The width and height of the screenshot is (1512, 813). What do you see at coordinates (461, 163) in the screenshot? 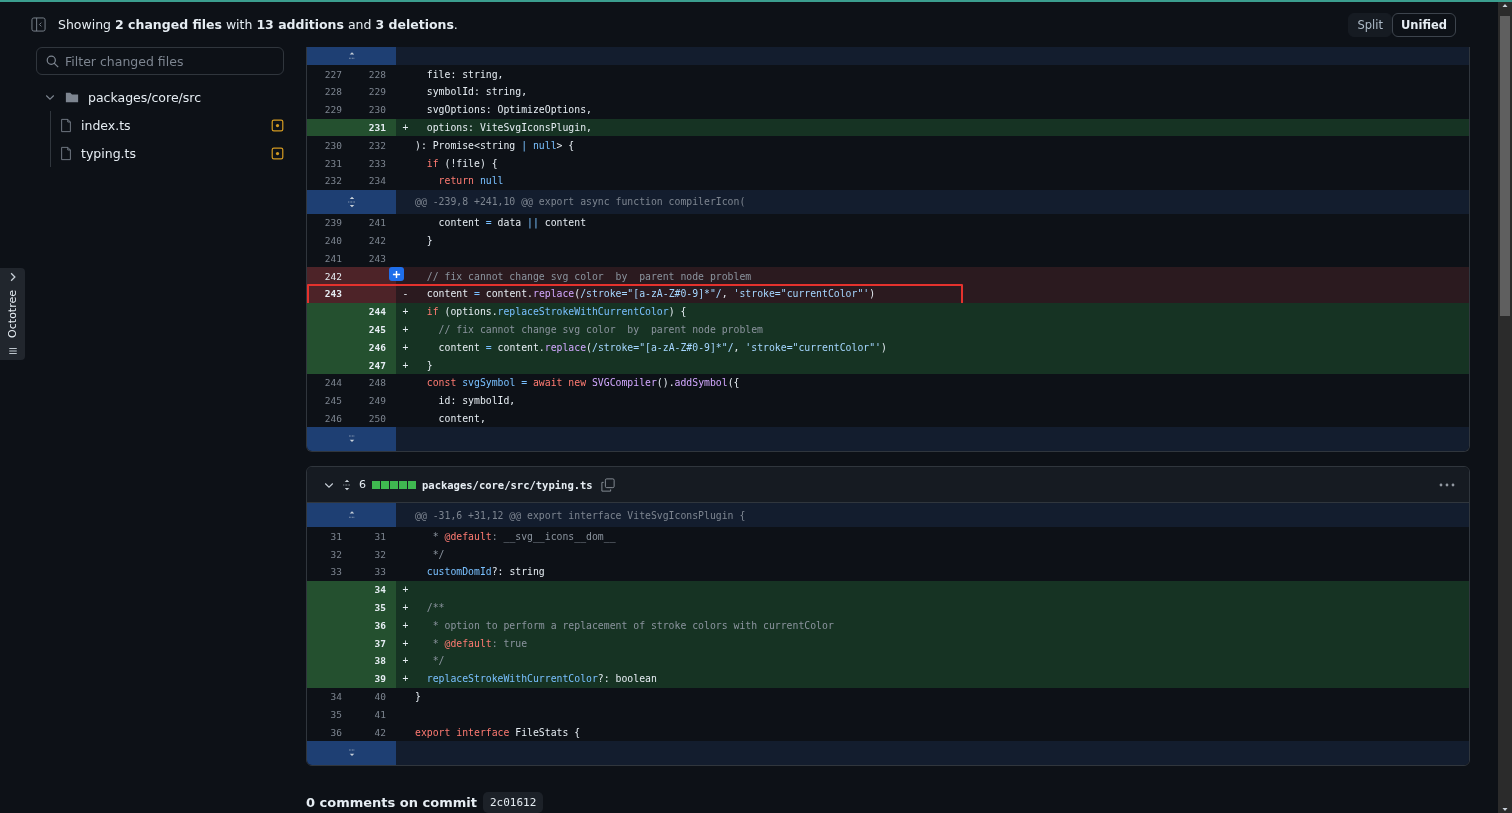
I see `code-line: if (!file) {` at bounding box center [461, 163].